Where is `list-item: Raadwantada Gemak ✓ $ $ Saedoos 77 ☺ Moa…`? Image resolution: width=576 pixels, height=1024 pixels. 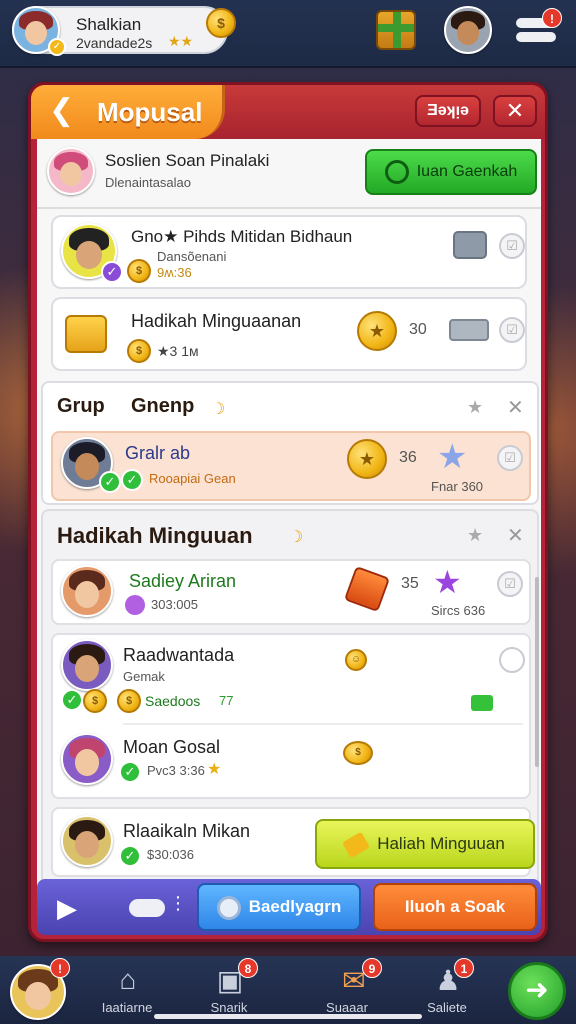 list-item: Raadwantada Gemak ✓ $ $ Saedoos 77 ☺ Moa… is located at coordinates (291, 716).